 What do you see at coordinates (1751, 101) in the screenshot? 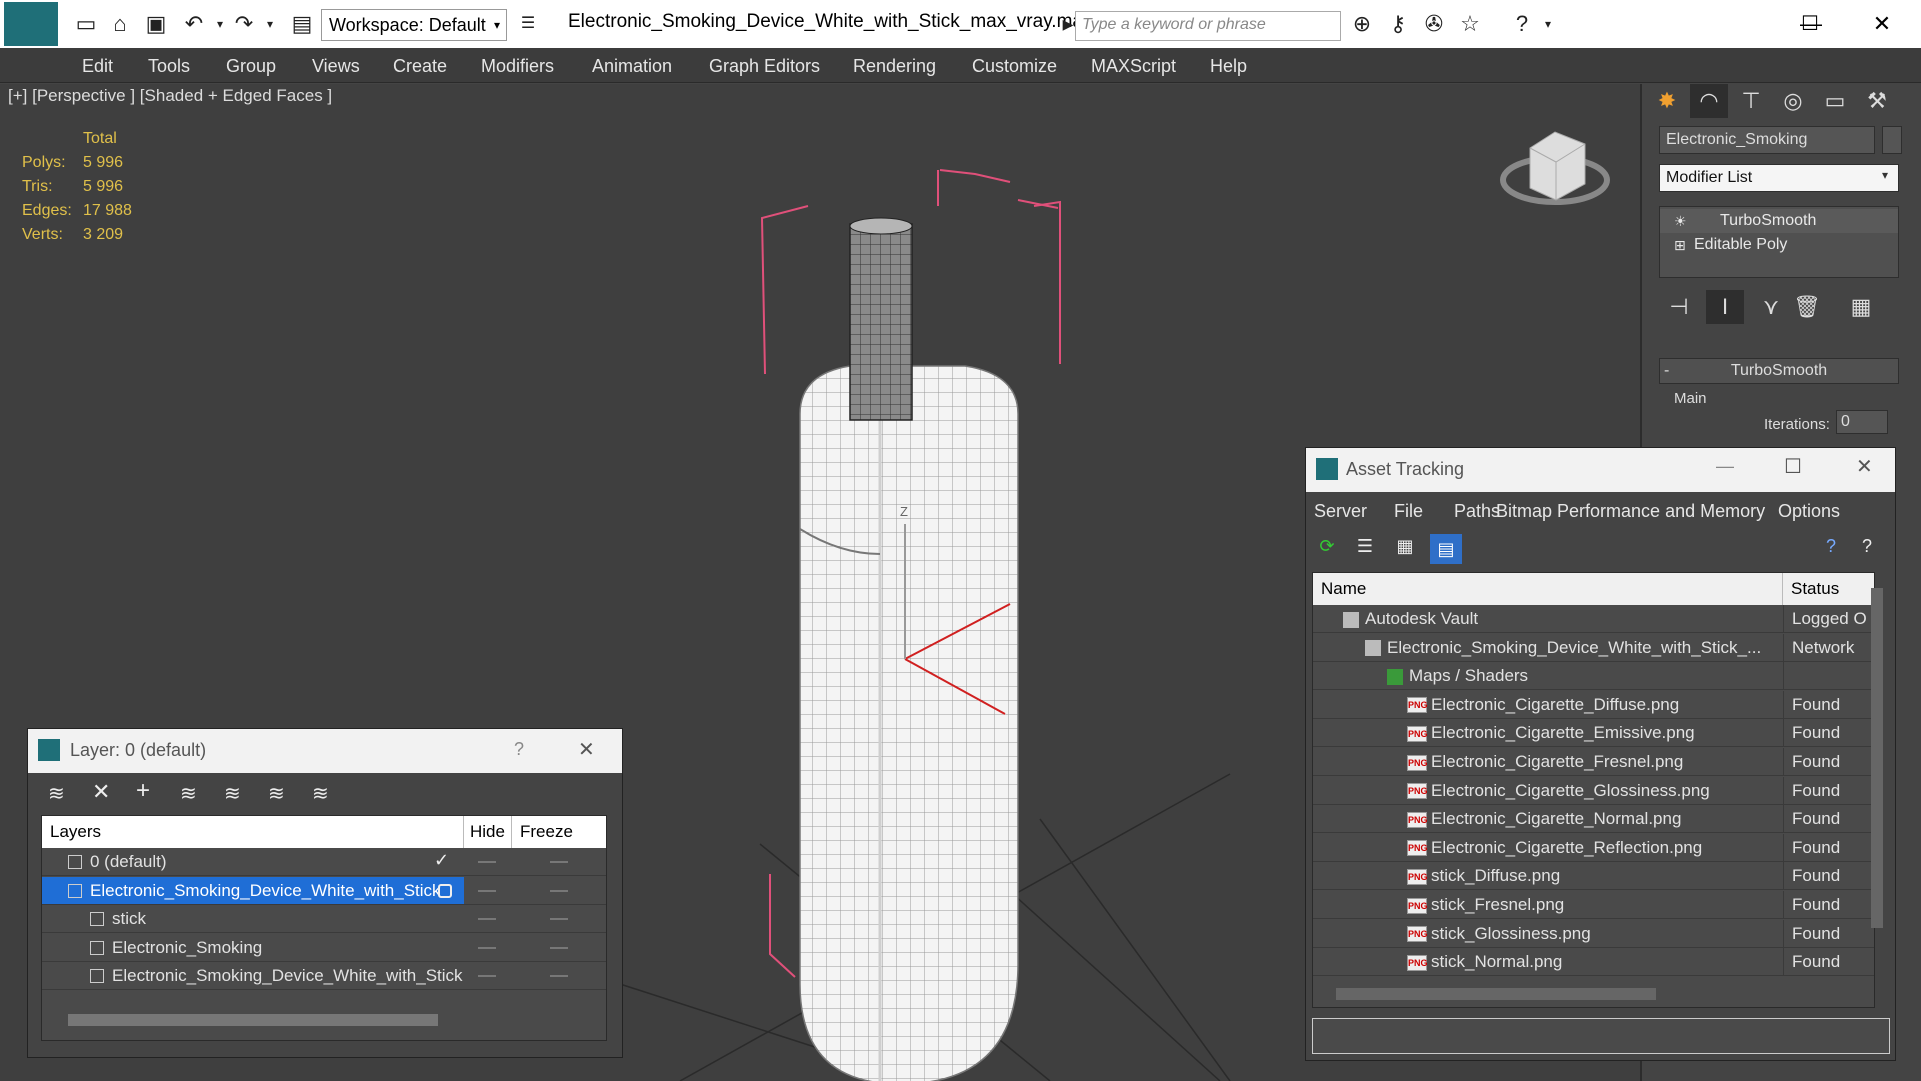
I see `hierarchy-tab-icon: ⊤` at bounding box center [1751, 101].